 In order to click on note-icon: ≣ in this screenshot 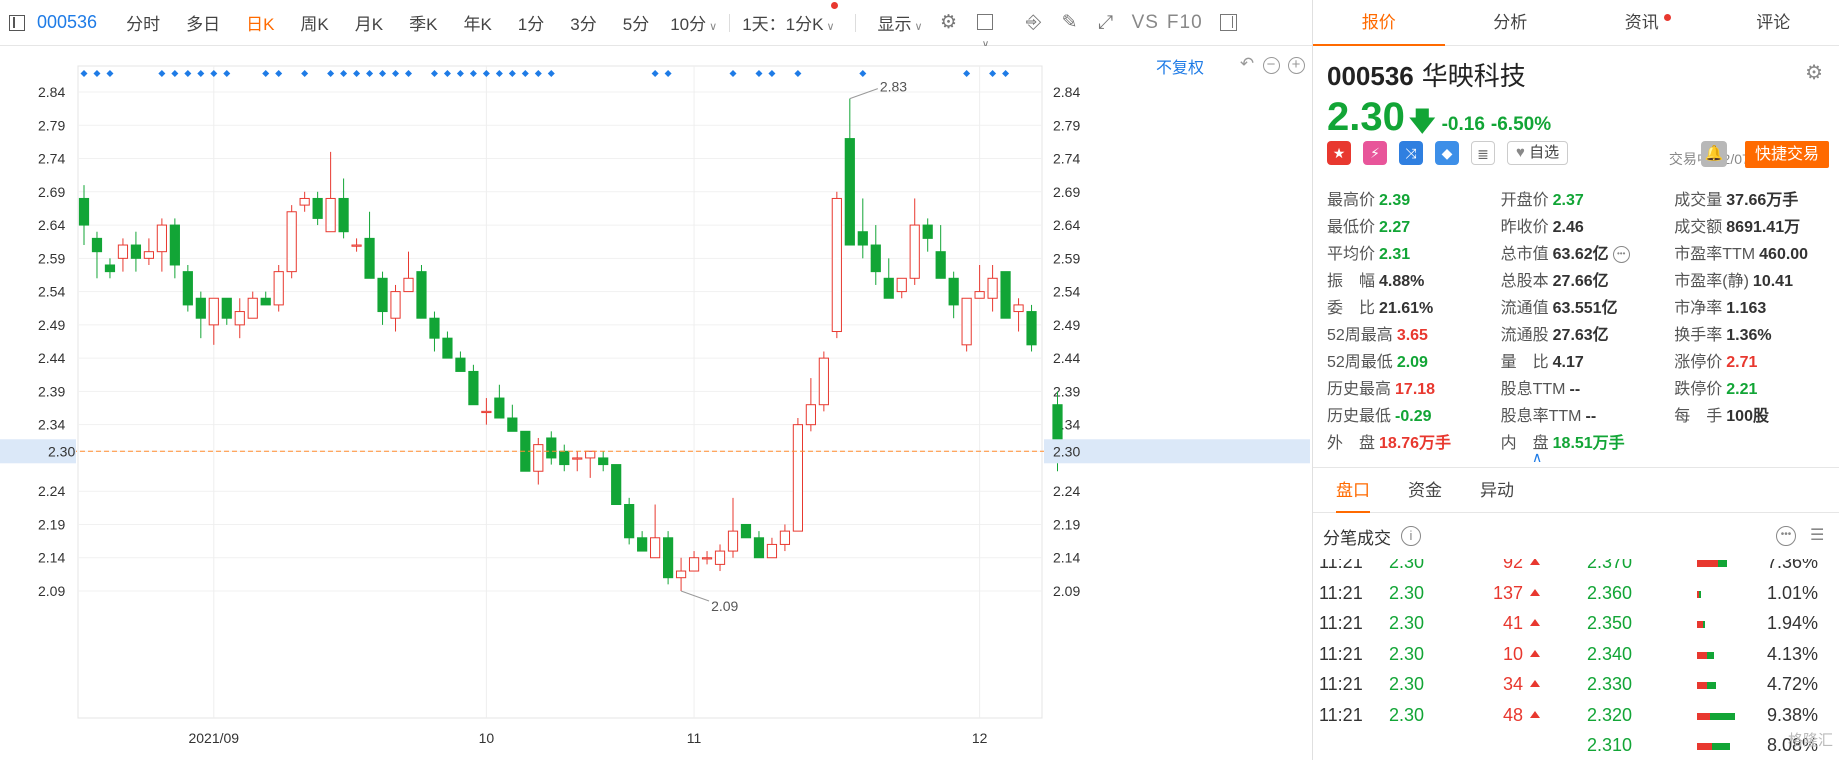, I will do `click(1483, 153)`.